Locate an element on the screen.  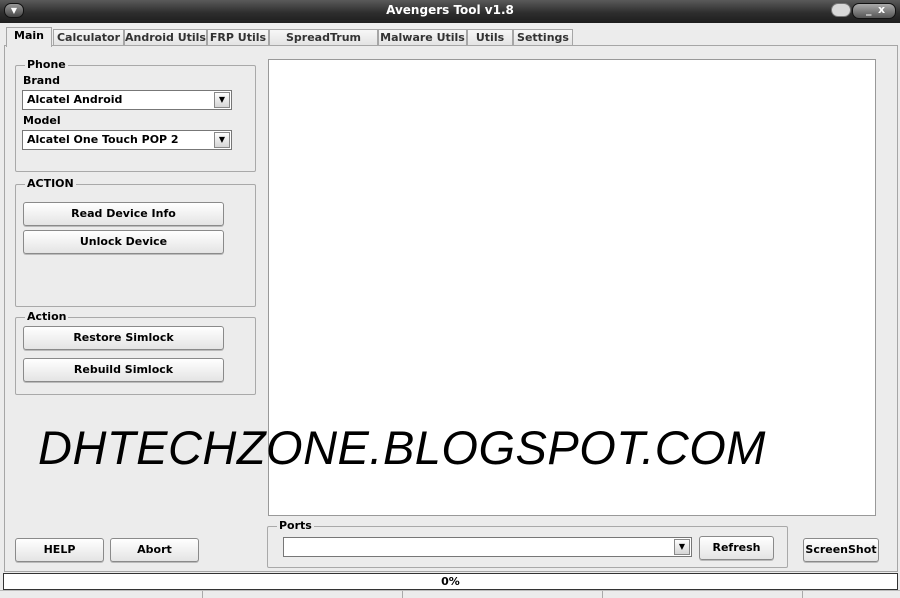
watermark-text: DHTECHZONE.BLOGSPOT.COM is located at coordinates (402, 447).